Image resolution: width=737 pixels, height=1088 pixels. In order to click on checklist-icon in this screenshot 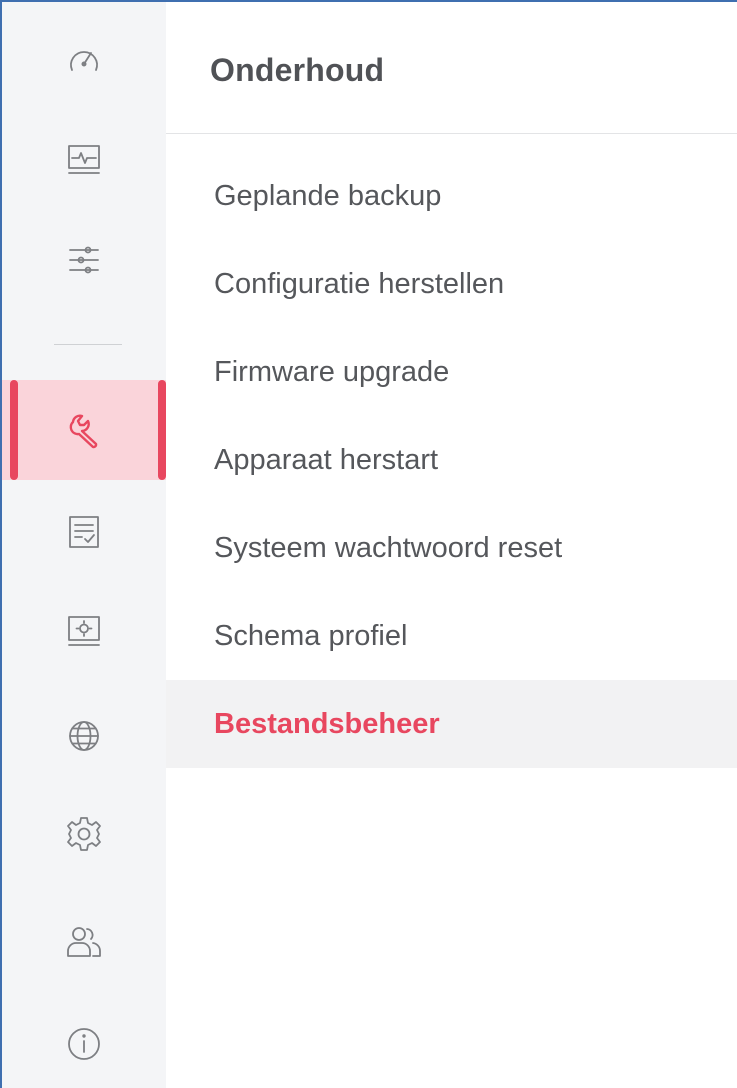, I will do `click(84, 532)`.